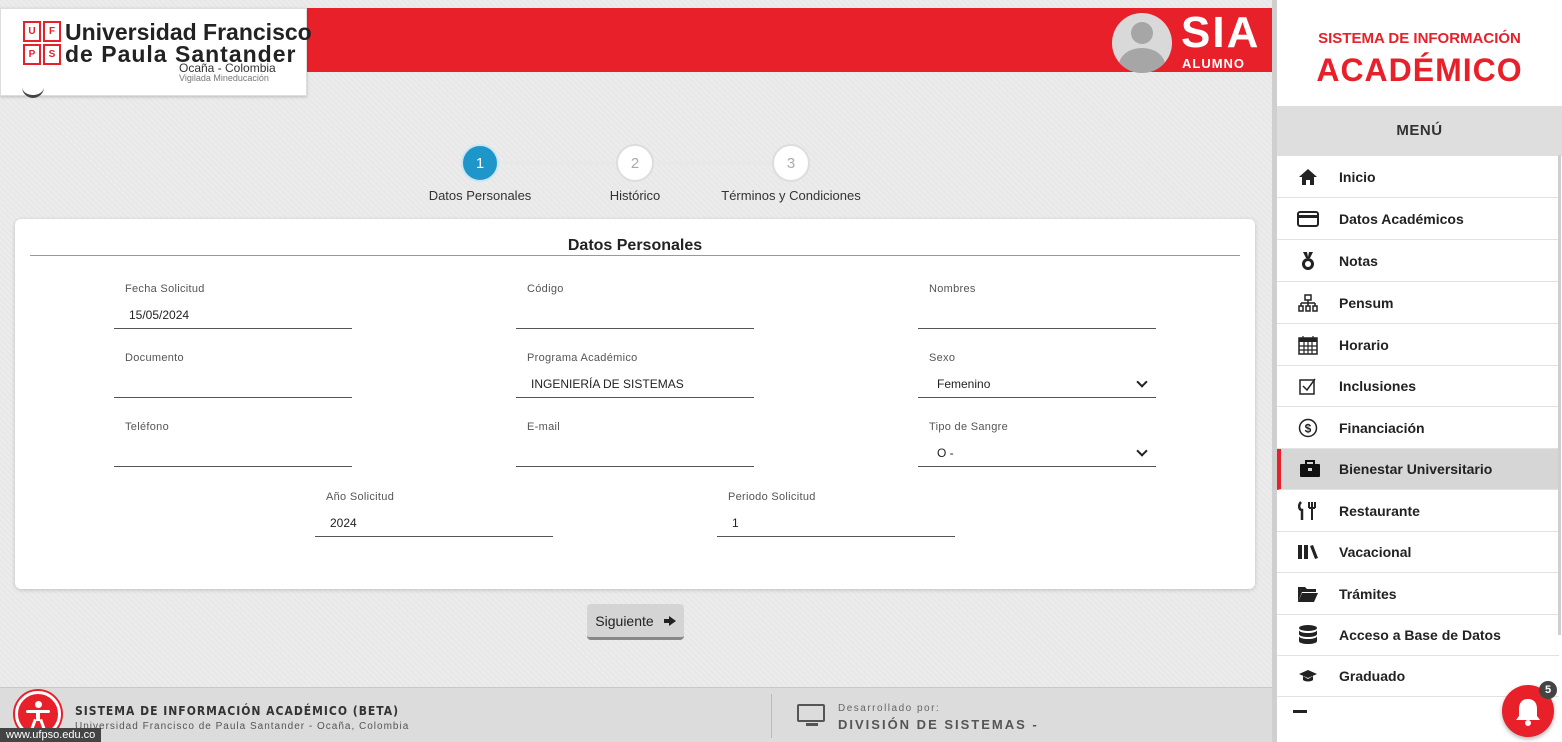 This screenshot has height=742, width=1562. I want to click on sidebar-item-datos-academicos: Datos Académicos, so click(1418, 219).